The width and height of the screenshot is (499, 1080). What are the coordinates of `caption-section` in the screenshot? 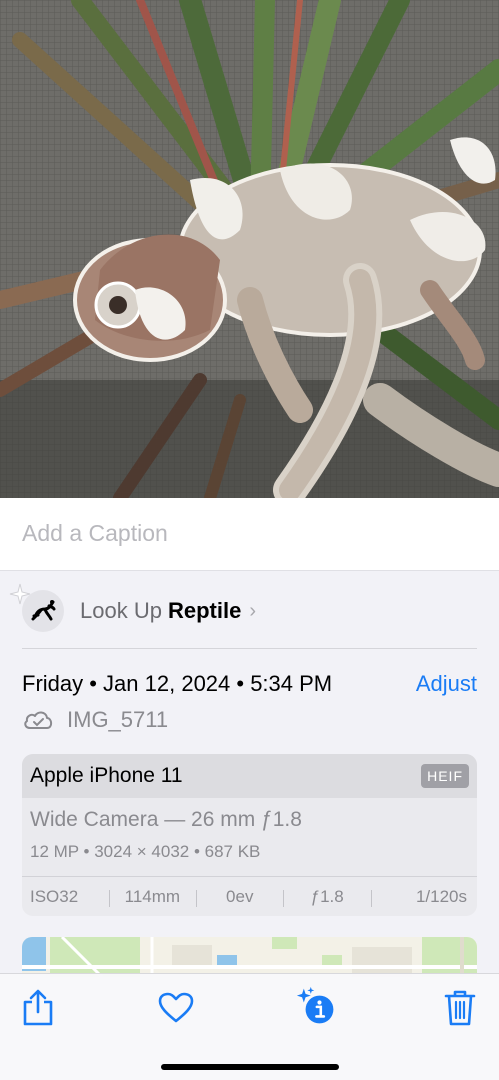 It's located at (249, 534).